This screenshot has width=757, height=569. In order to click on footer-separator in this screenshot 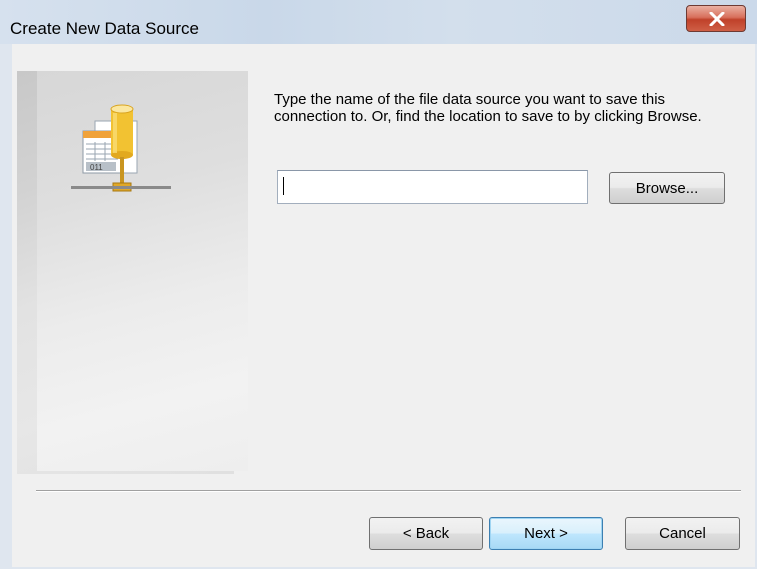, I will do `click(388, 491)`.